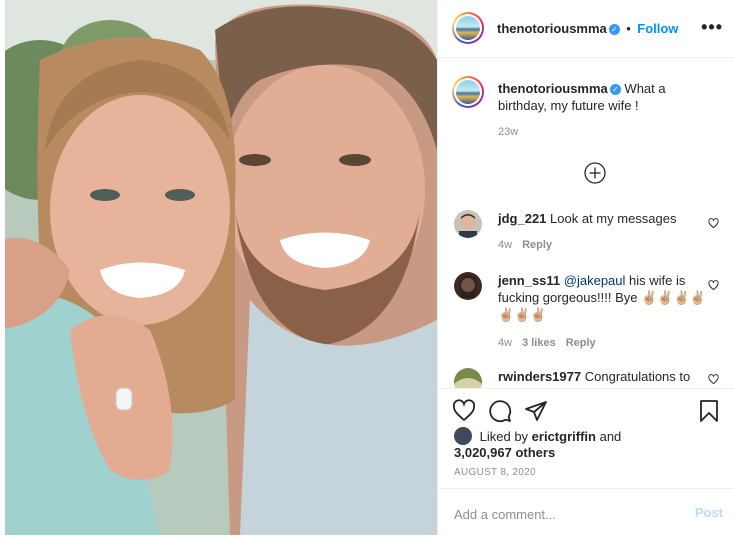 This screenshot has height=537, width=734. I want to click on post-date: AUGUST 8, 2020, so click(495, 472).